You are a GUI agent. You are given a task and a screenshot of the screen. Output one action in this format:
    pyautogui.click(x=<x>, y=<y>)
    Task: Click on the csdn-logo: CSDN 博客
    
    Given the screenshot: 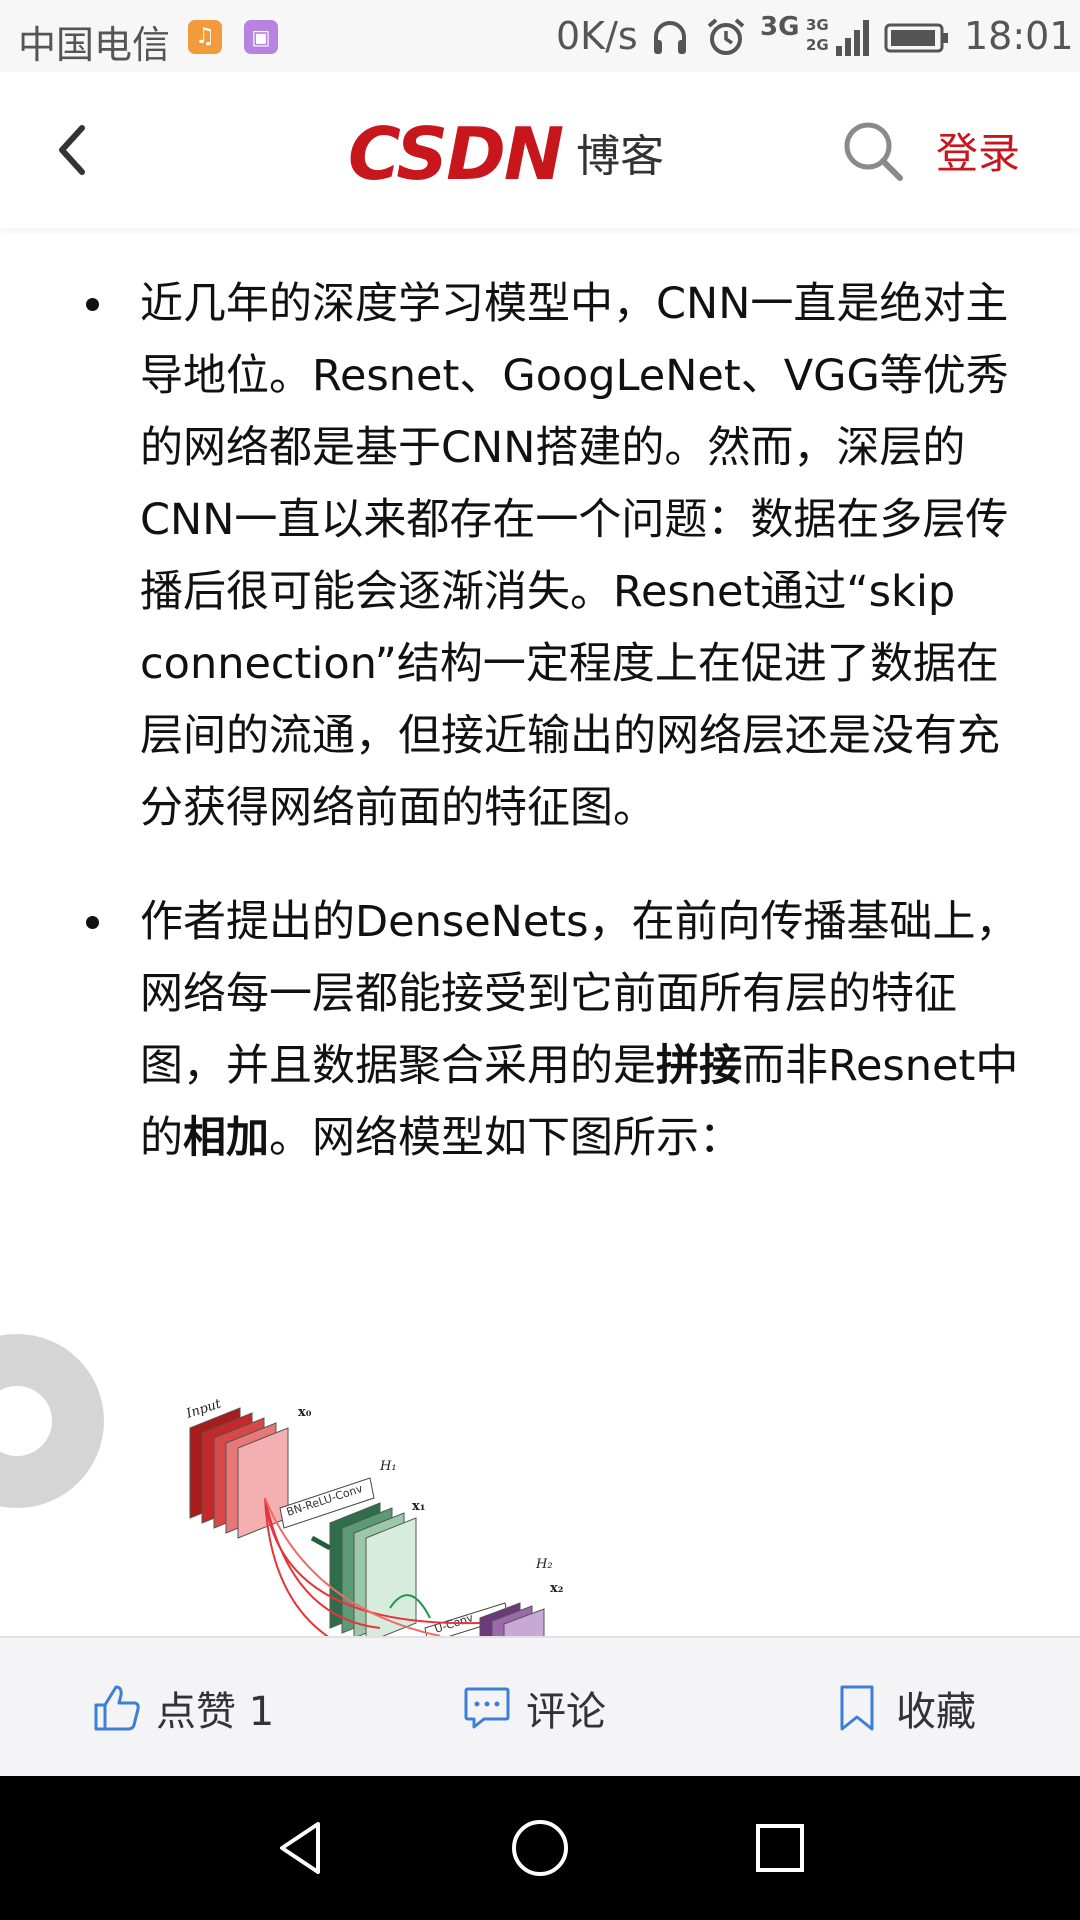 What is the action you would take?
    pyautogui.click(x=506, y=154)
    